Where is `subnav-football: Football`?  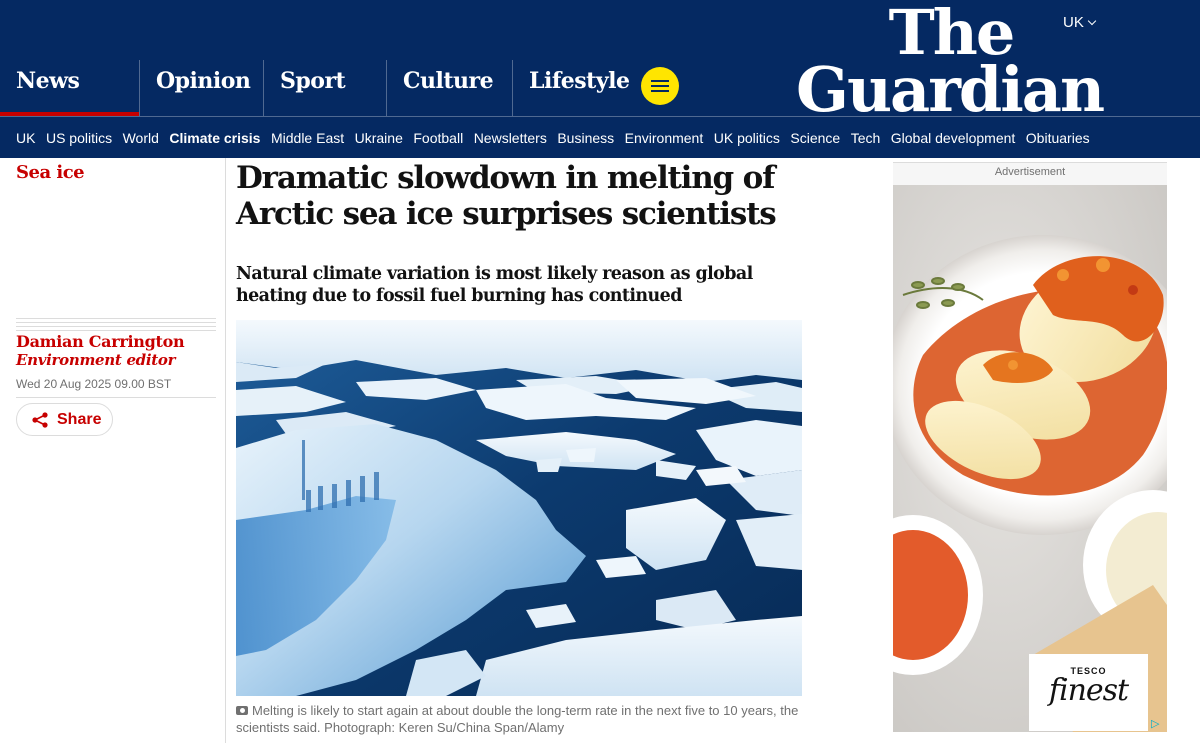
subnav-football: Football is located at coordinates (438, 138).